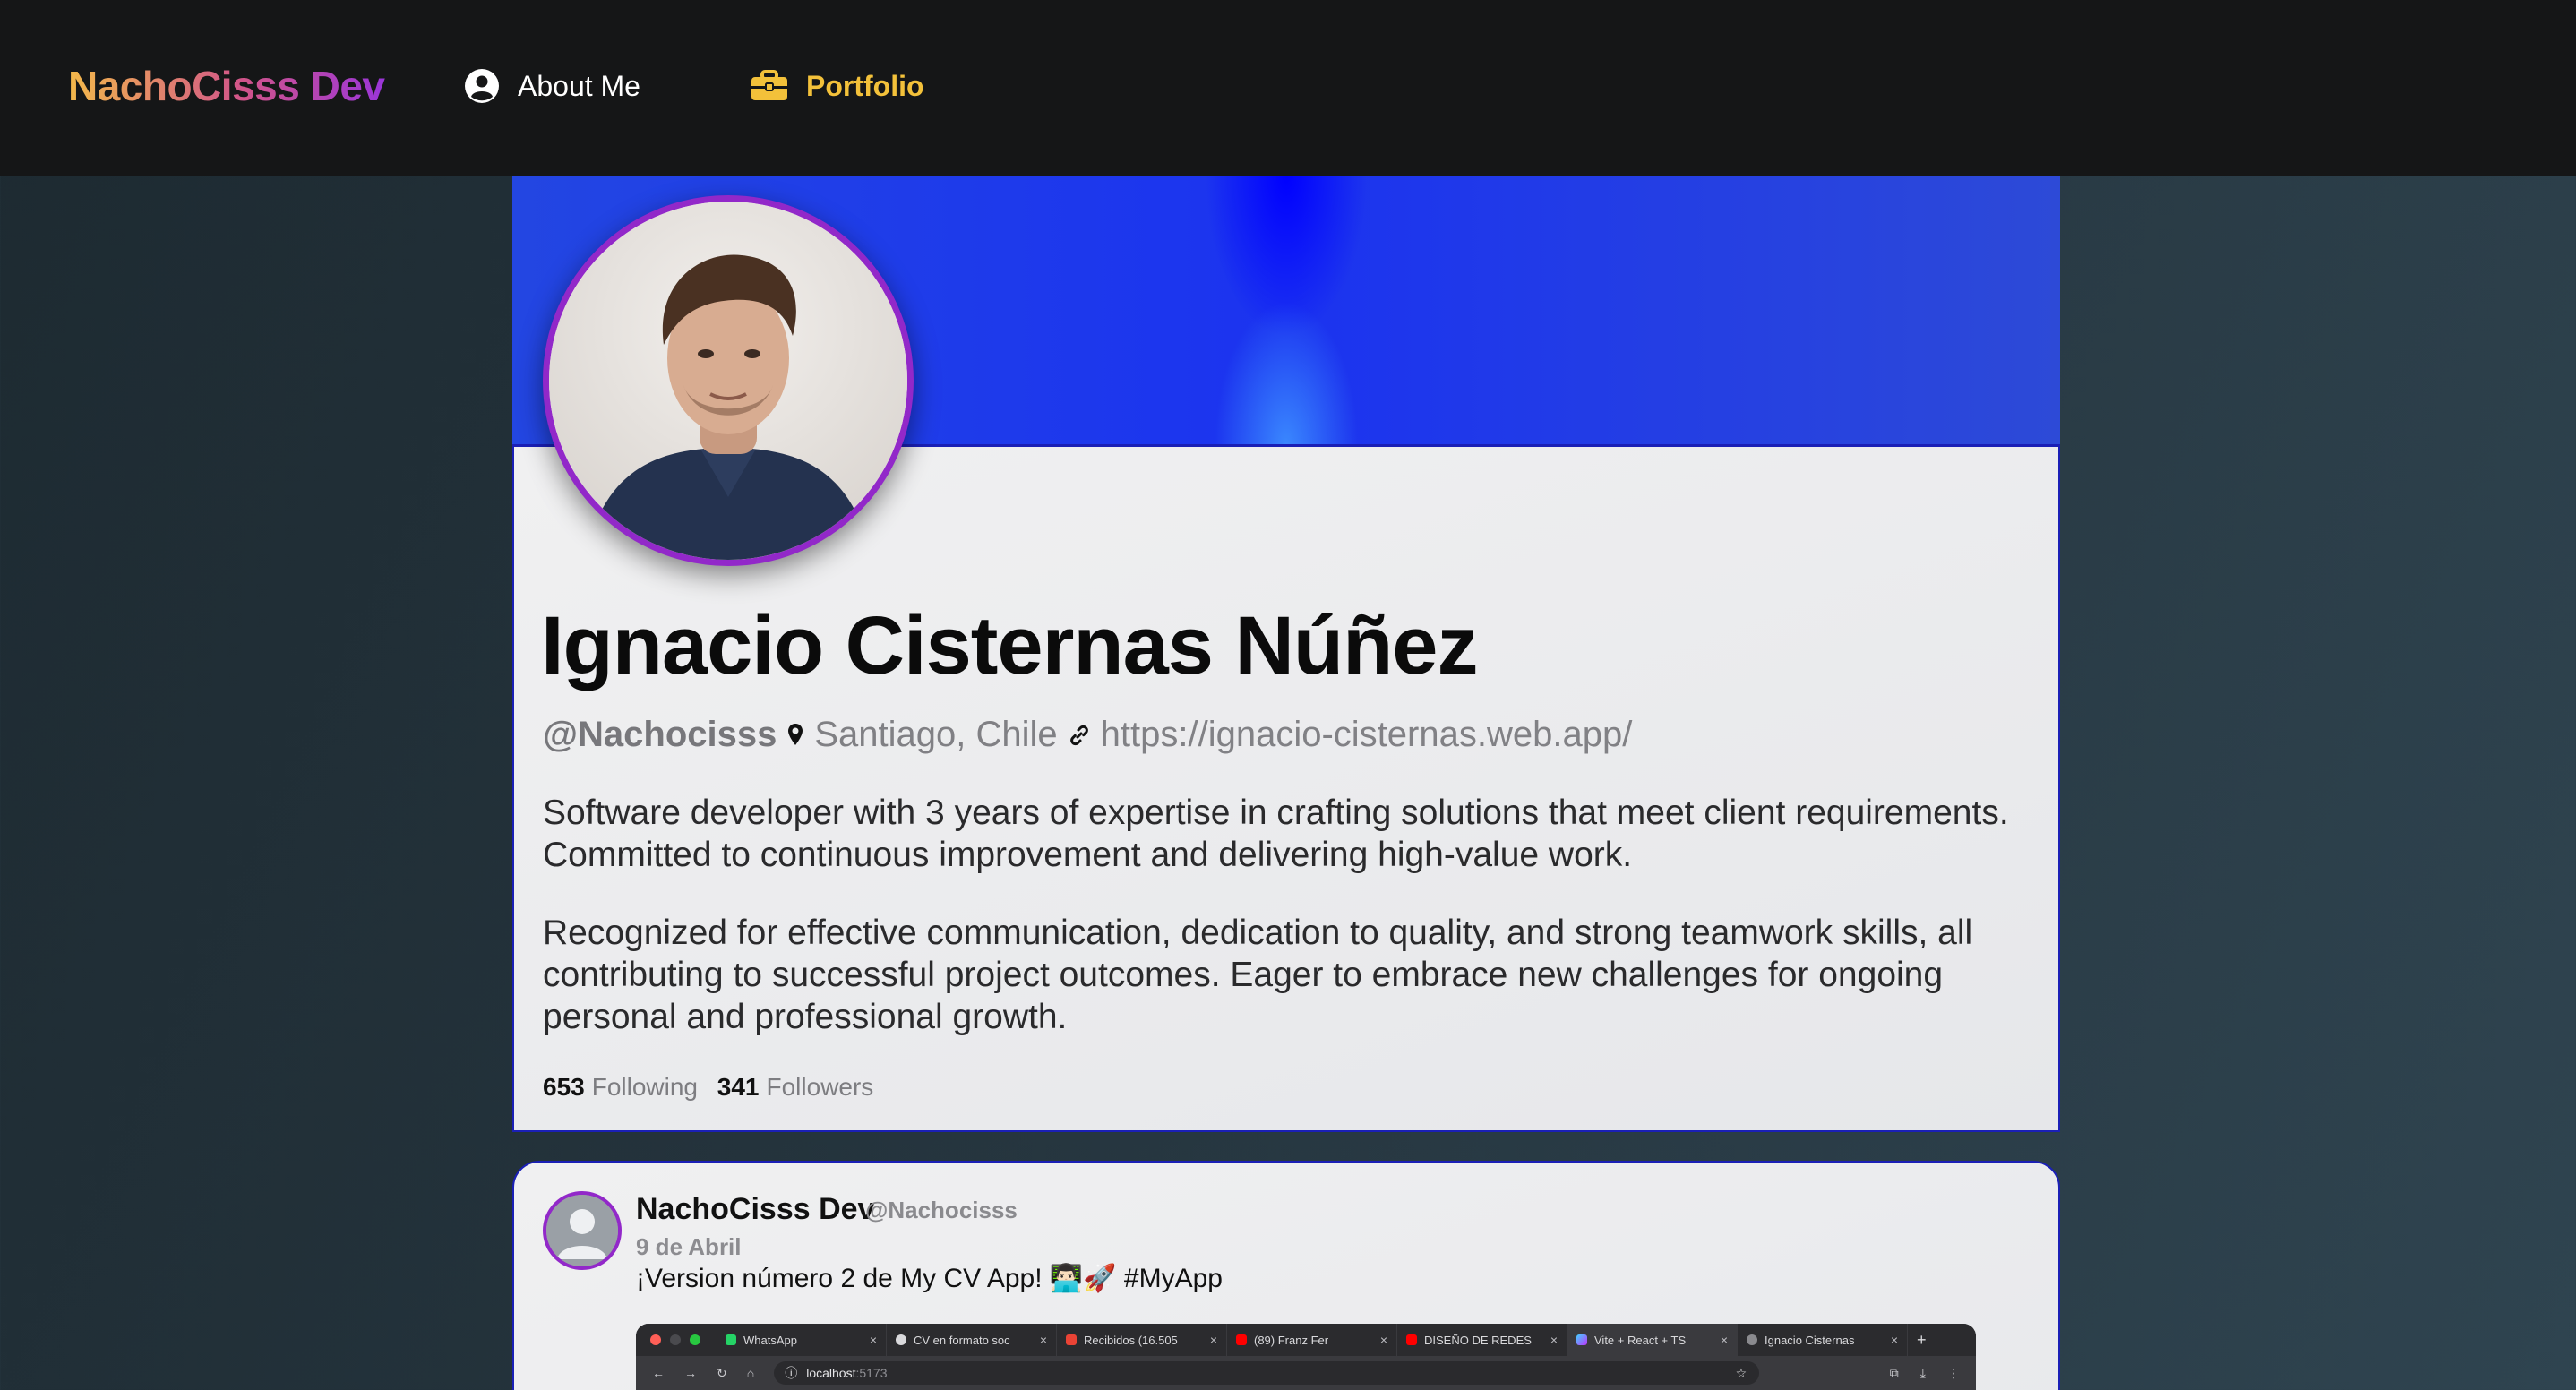 The image size is (2576, 1390). What do you see at coordinates (690, 1373) in the screenshot?
I see `forward-icon: →` at bounding box center [690, 1373].